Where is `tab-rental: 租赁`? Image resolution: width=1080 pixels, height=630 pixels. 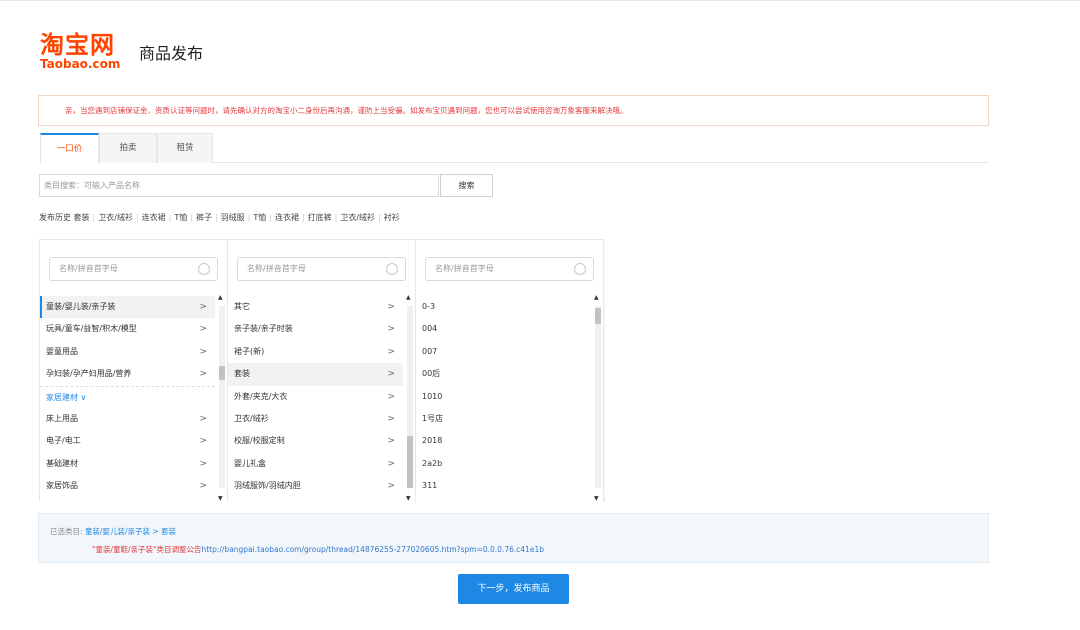 tab-rental: 租赁 is located at coordinates (185, 148).